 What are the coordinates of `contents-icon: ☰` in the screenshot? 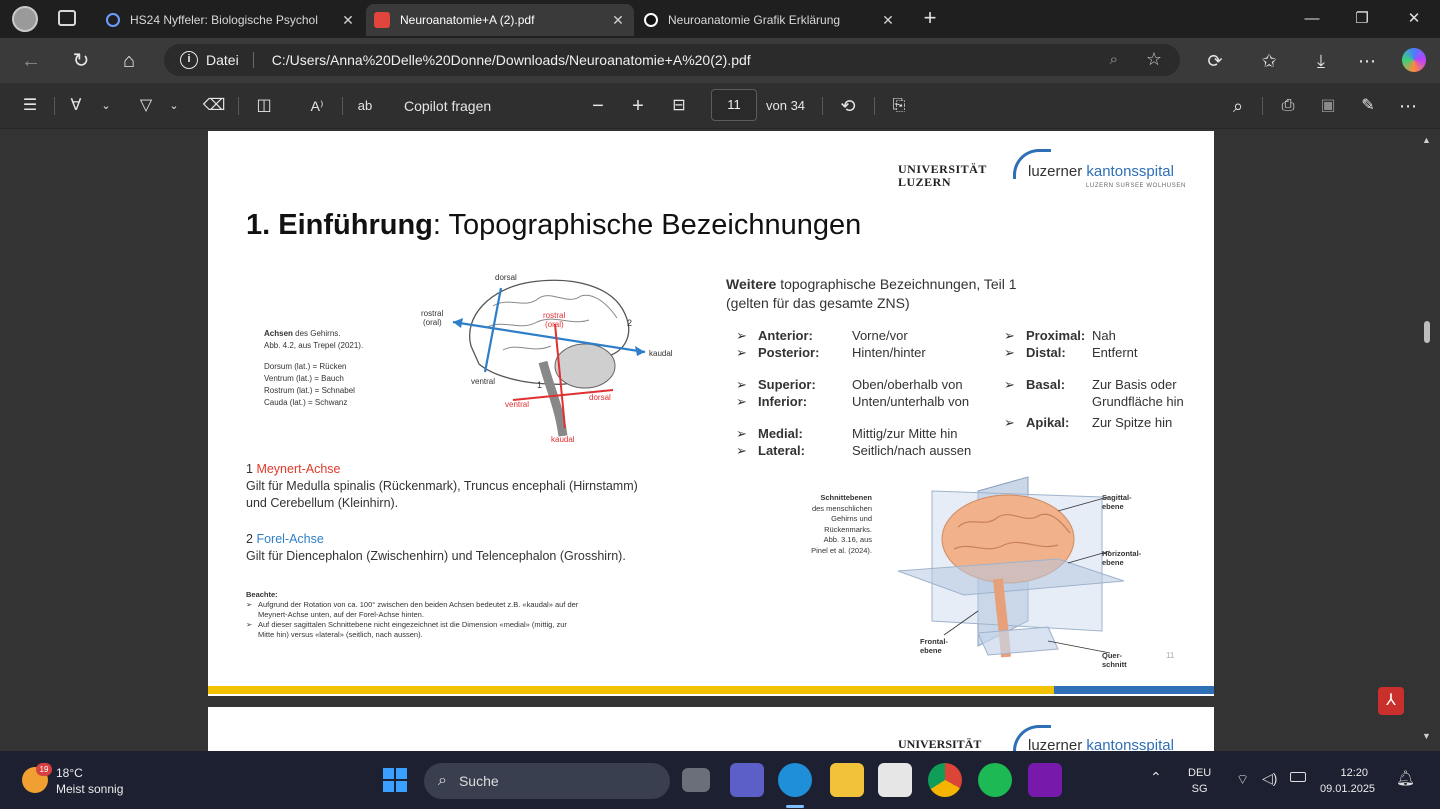 It's located at (30, 106).